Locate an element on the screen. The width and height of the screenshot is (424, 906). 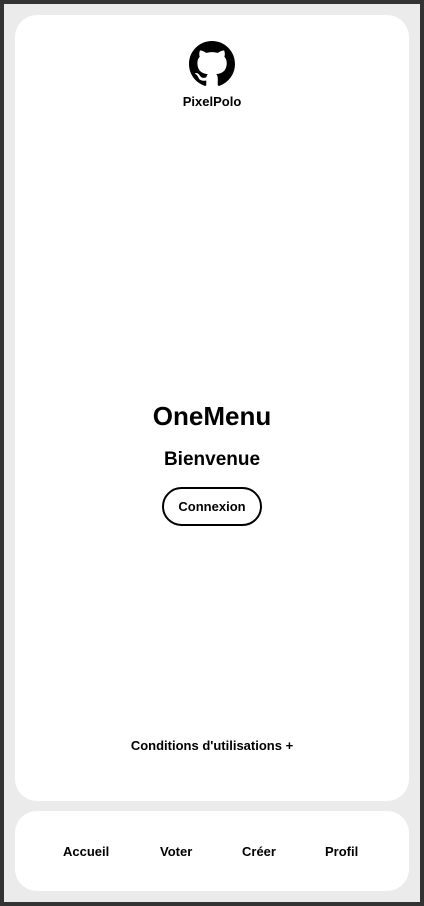
nav-item-voter: Voter is located at coordinates (176, 851).